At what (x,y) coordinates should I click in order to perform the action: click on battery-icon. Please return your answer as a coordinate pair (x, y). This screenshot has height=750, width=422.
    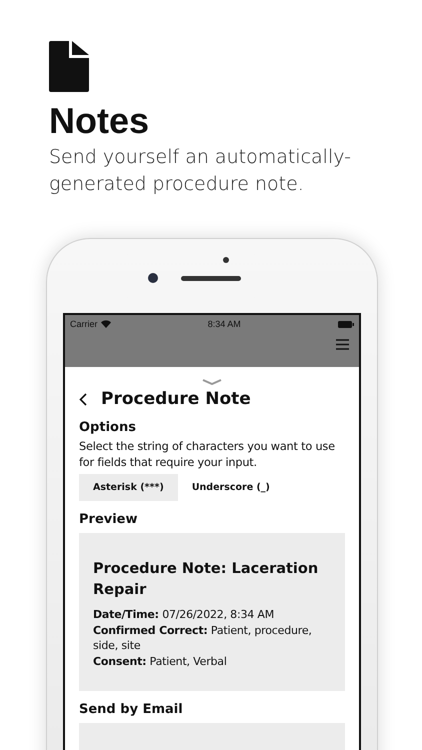
    Looking at the image, I should click on (346, 324).